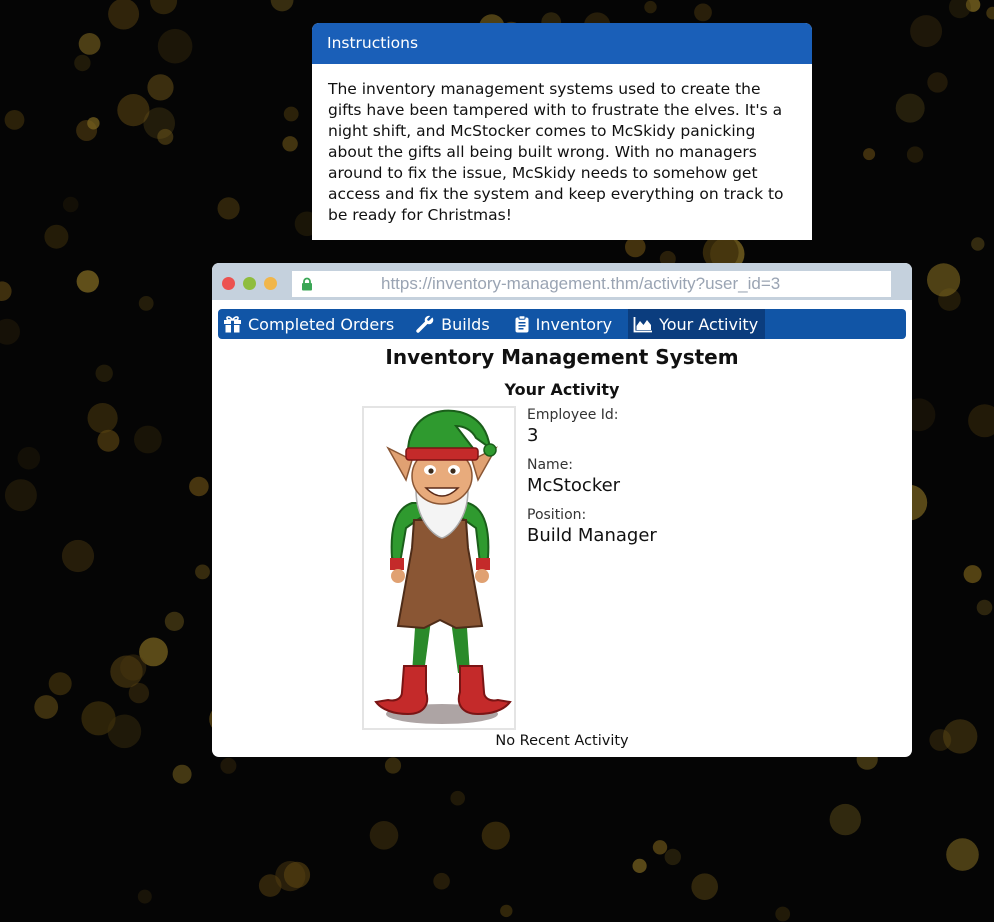 The height and width of the screenshot is (922, 994). Describe the element at coordinates (232, 324) in the screenshot. I see `gift-icon` at that location.